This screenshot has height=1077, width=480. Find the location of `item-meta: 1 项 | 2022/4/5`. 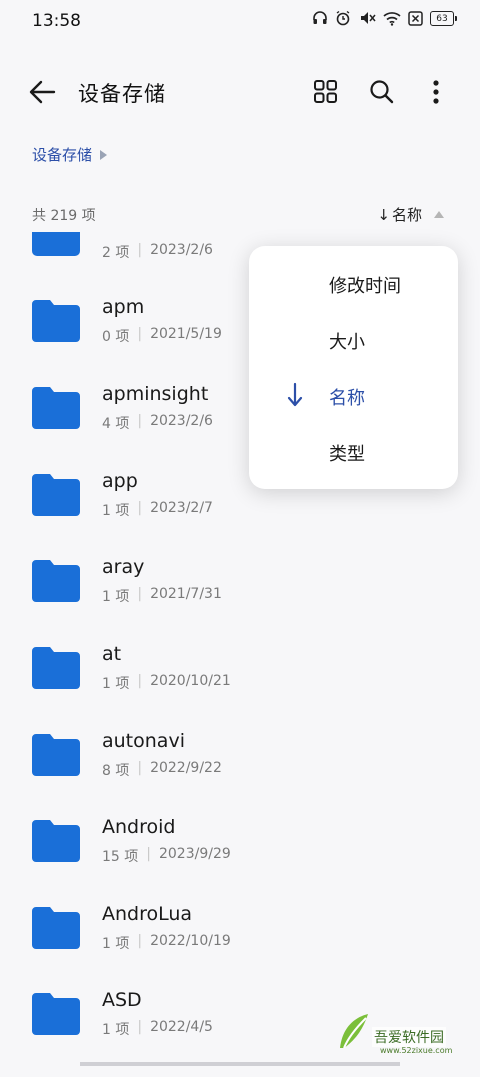

item-meta: 1 项 | 2022/4/5 is located at coordinates (157, 1028).